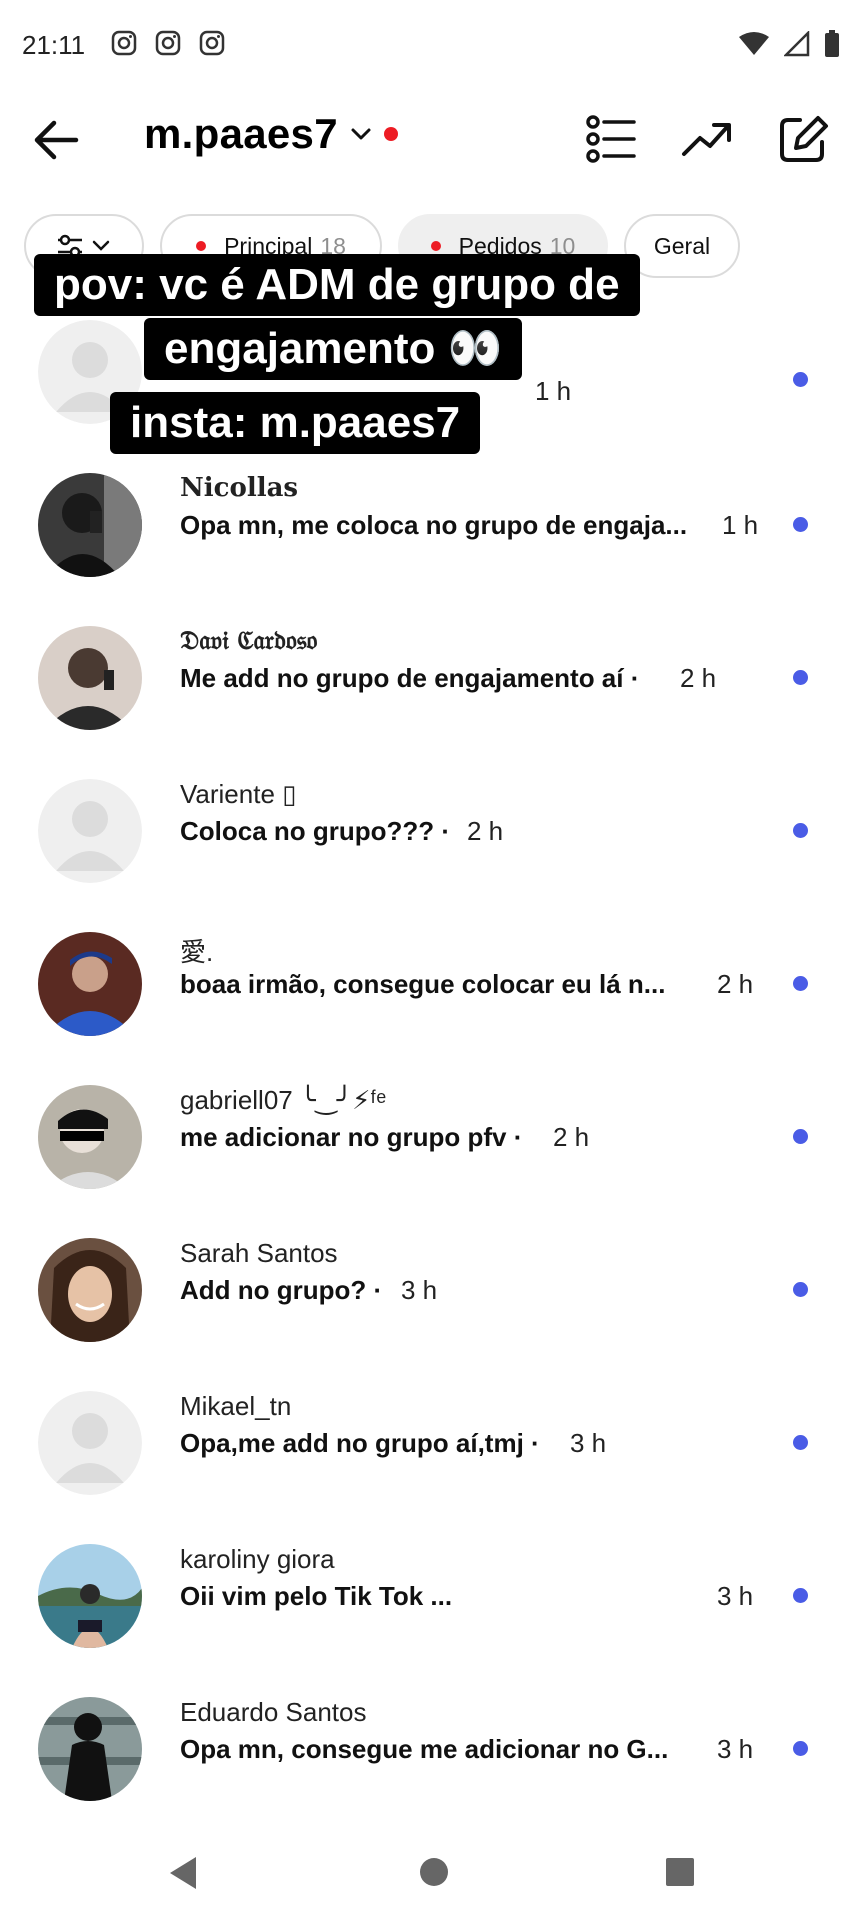 Image resolution: width=864 pixels, height=1920 pixels. What do you see at coordinates (273, 1712) in the screenshot?
I see `sender-name: Eduardo Santos` at bounding box center [273, 1712].